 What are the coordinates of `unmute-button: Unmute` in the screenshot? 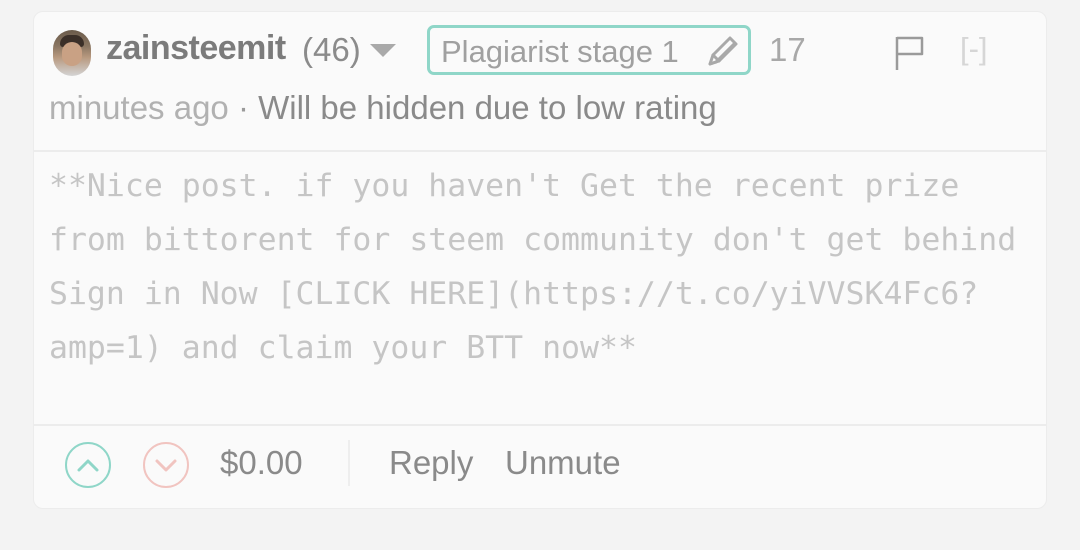 It's located at (563, 463).